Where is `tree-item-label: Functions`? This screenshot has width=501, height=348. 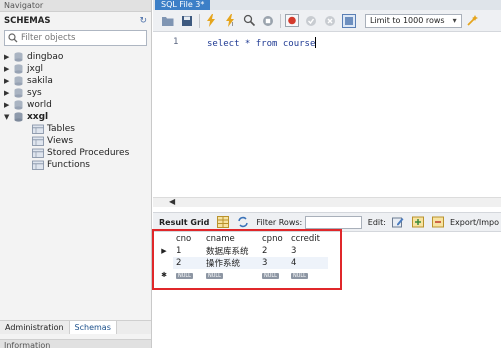
tree-item-label: Functions is located at coordinates (68, 165).